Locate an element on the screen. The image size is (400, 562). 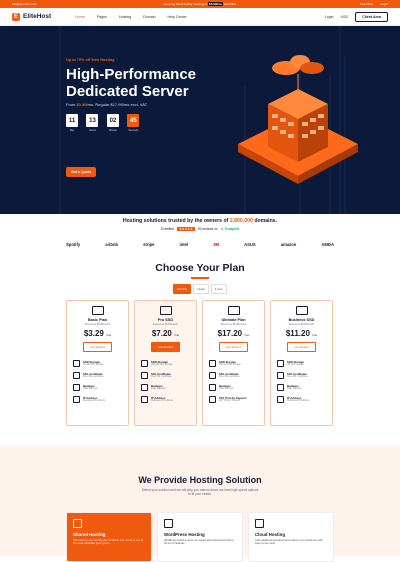
countdown-seconds: 45 Seconds is located at coordinates (133, 123).